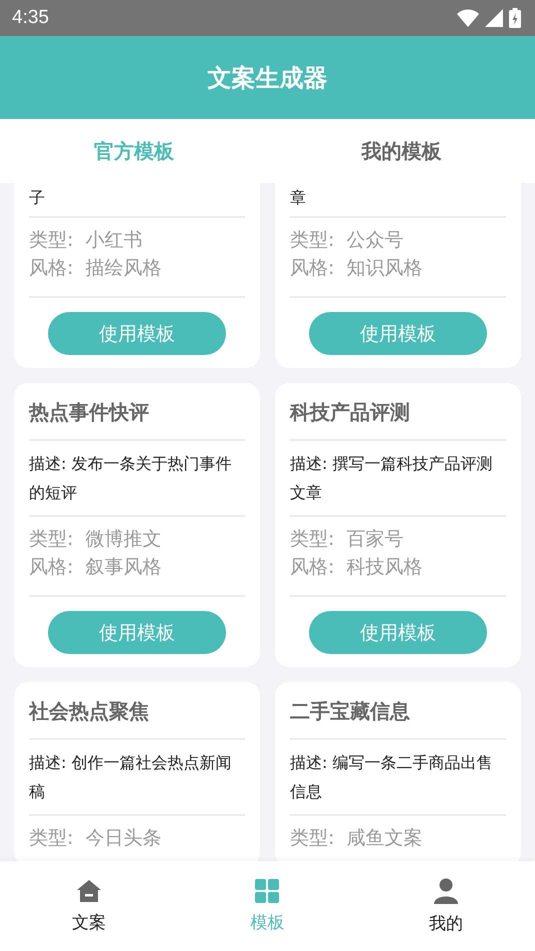 The height and width of the screenshot is (951, 535). What do you see at coordinates (392, 777) in the screenshot?
I see `card-description: 描述: 编写一条二手商品出售信息` at bounding box center [392, 777].